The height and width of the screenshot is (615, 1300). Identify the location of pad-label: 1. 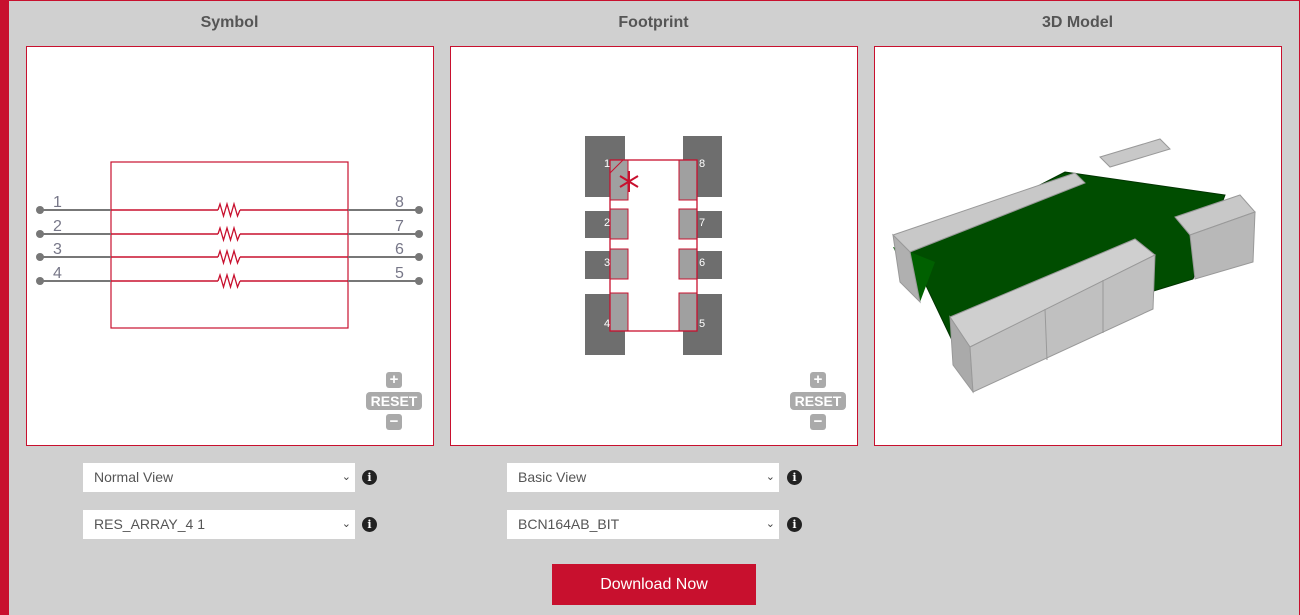
(607, 164).